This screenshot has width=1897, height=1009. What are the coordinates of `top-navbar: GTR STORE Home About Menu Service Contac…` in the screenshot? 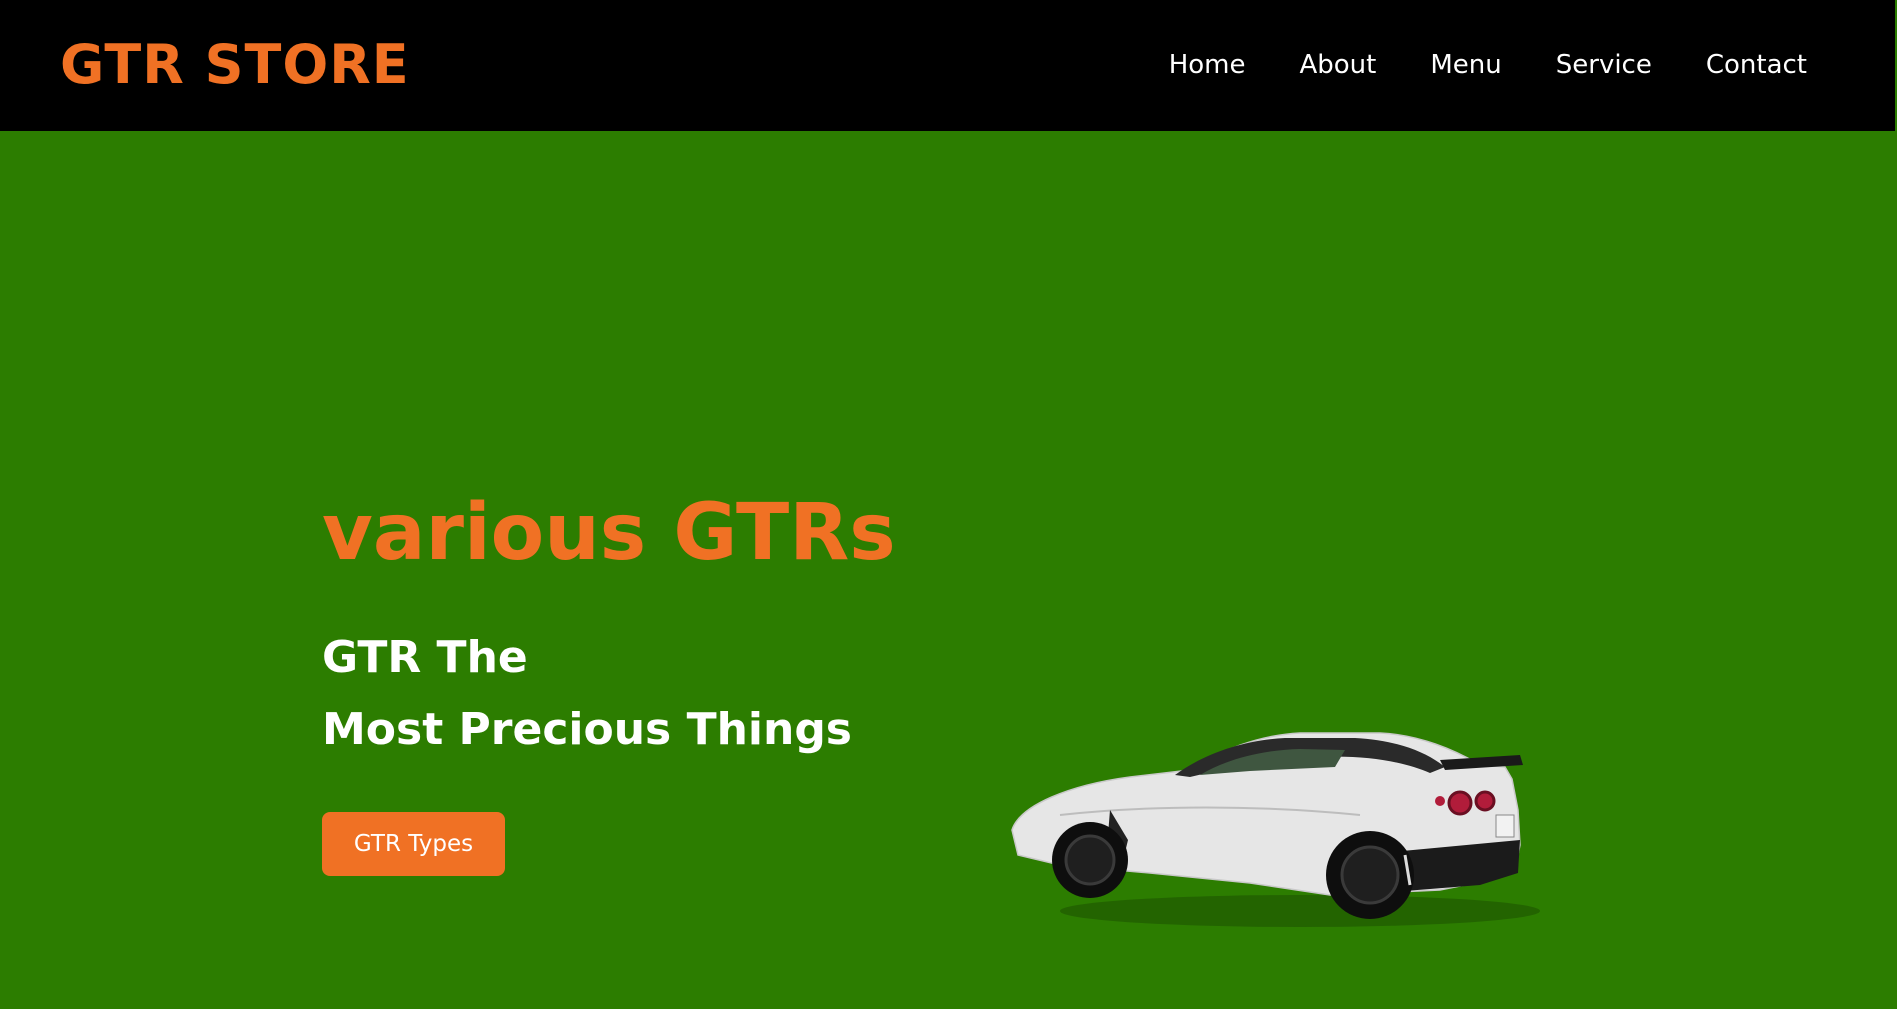 It's located at (948, 65).